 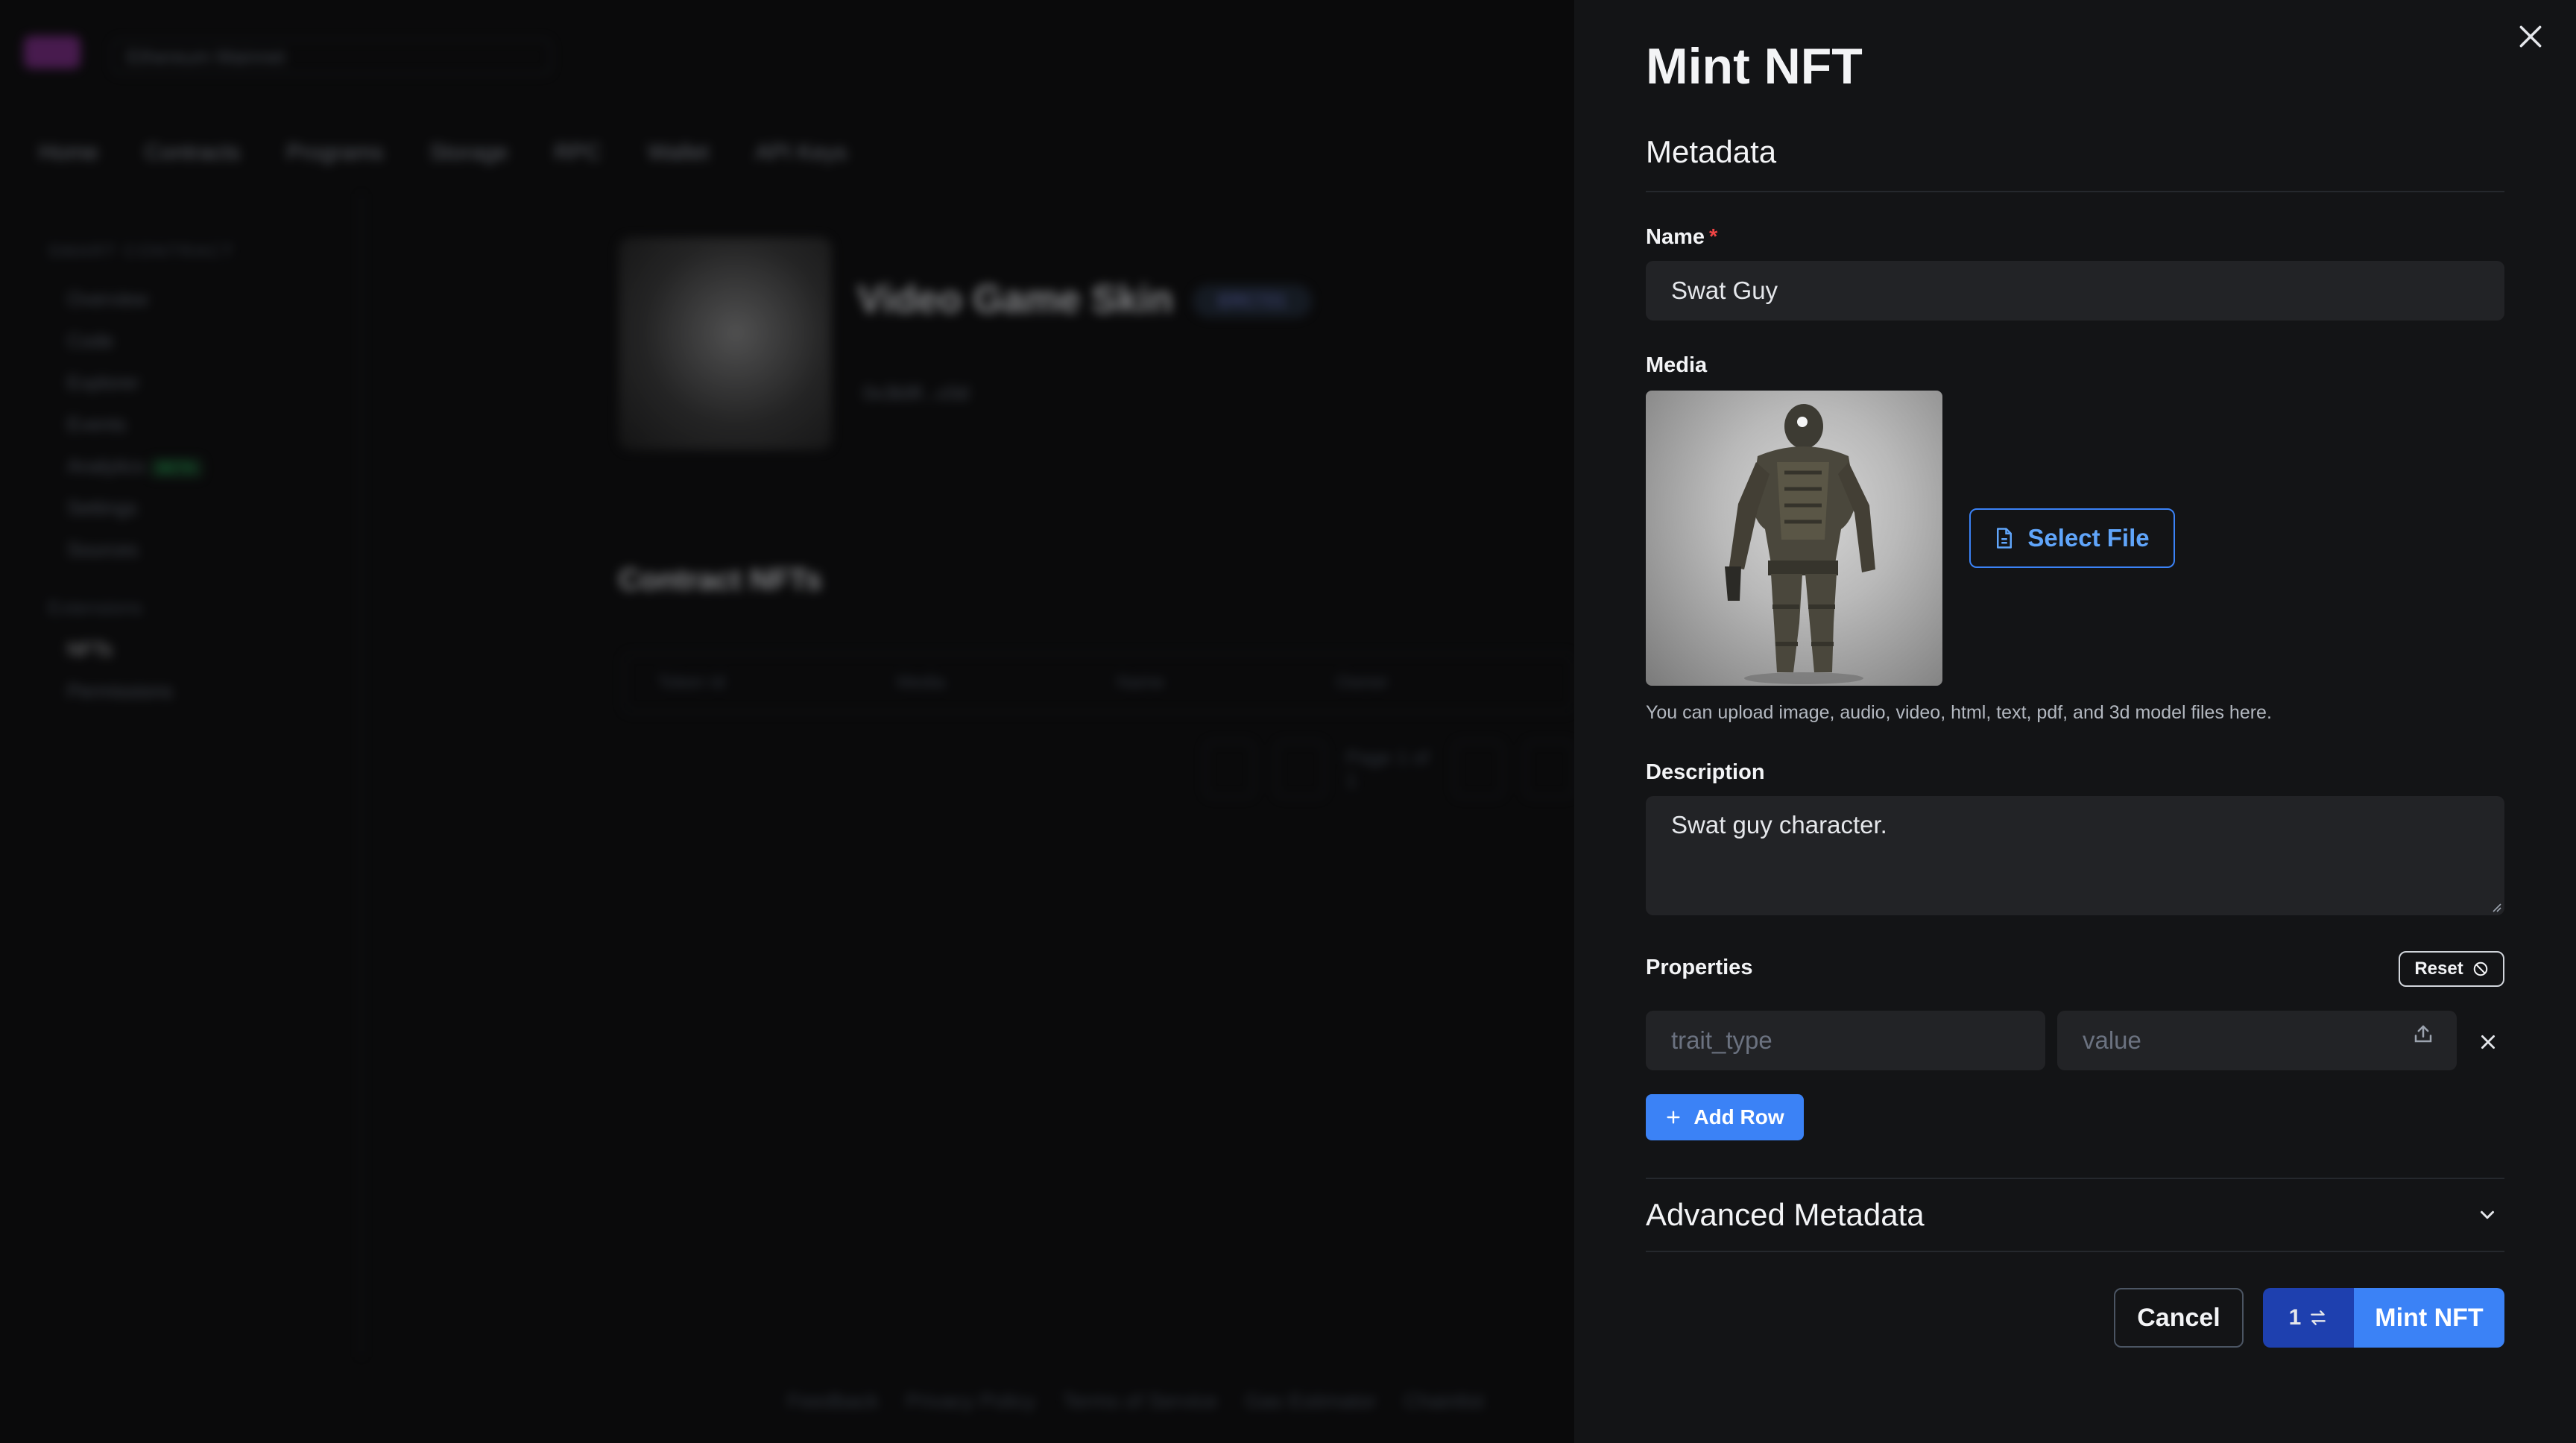 What do you see at coordinates (2318, 1317) in the screenshot?
I see `swap-icon` at bounding box center [2318, 1317].